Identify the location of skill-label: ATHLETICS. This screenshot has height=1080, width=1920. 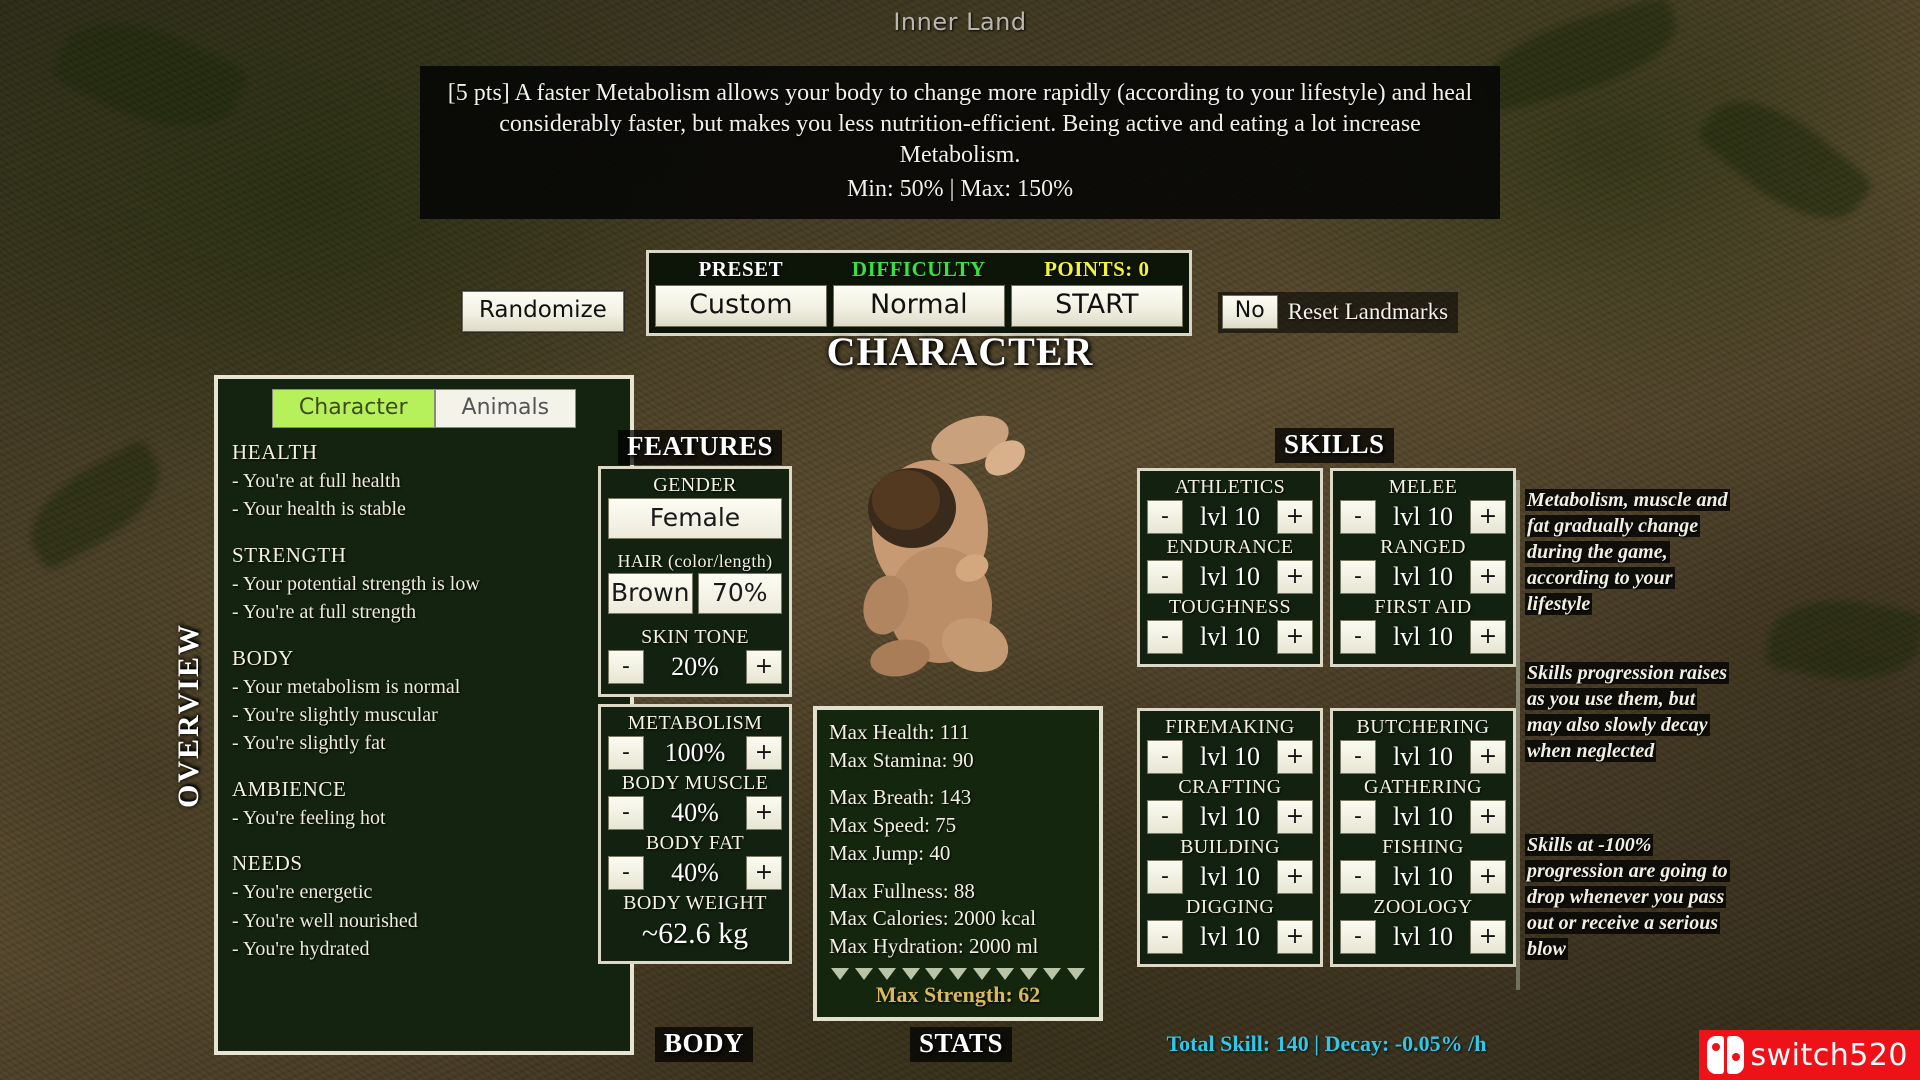
(1230, 487).